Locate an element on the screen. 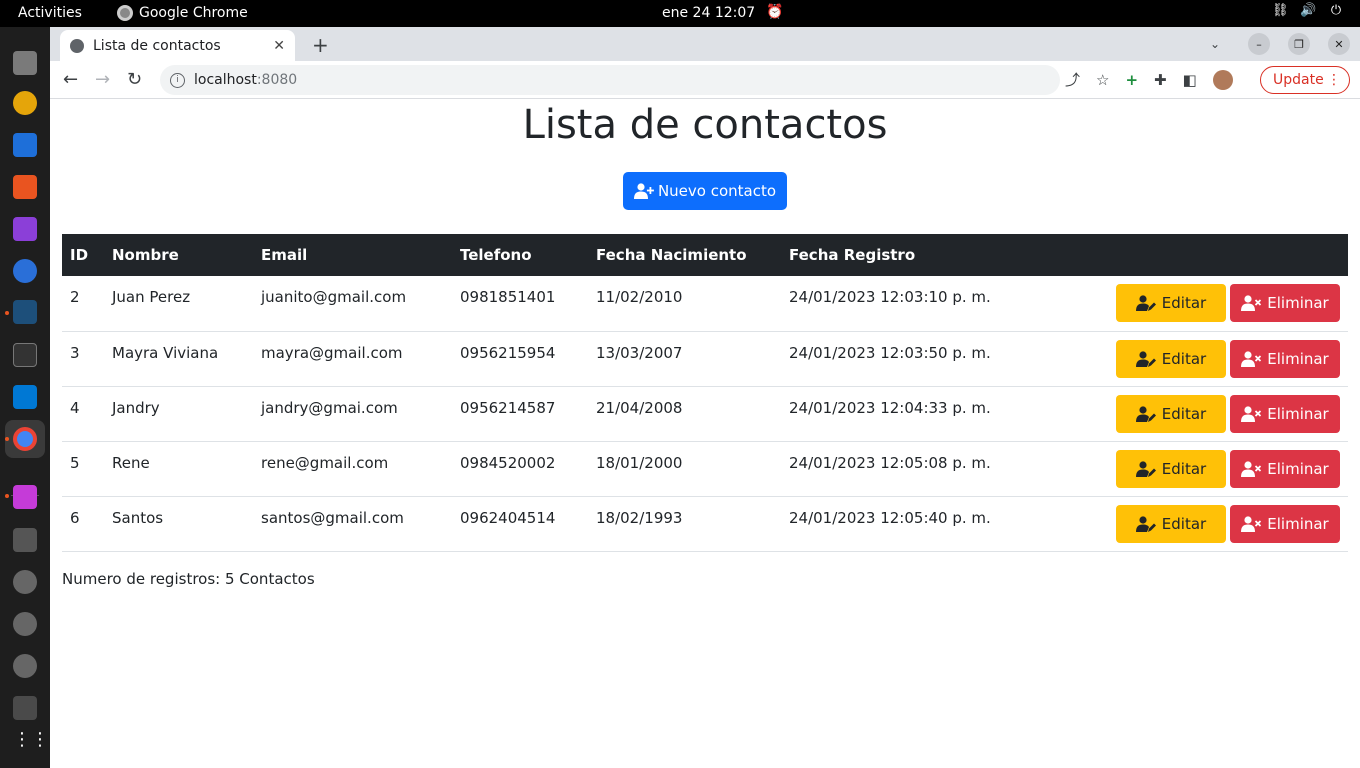 The image size is (1360, 768). show-apps-icon: ⋮⋮ is located at coordinates (31, 741).